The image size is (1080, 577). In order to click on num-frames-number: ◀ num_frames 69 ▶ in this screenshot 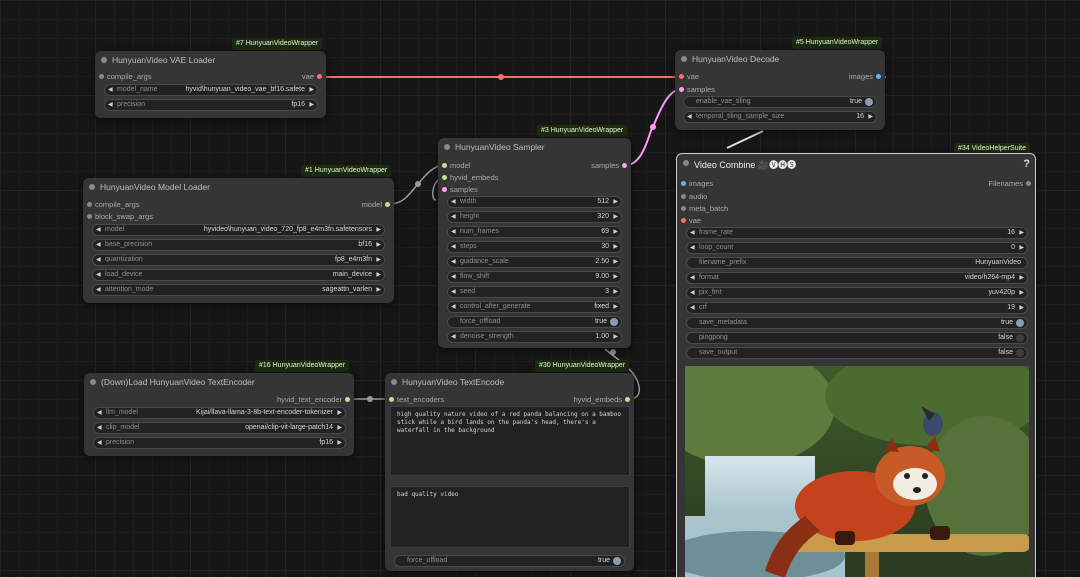, I will do `click(534, 232)`.